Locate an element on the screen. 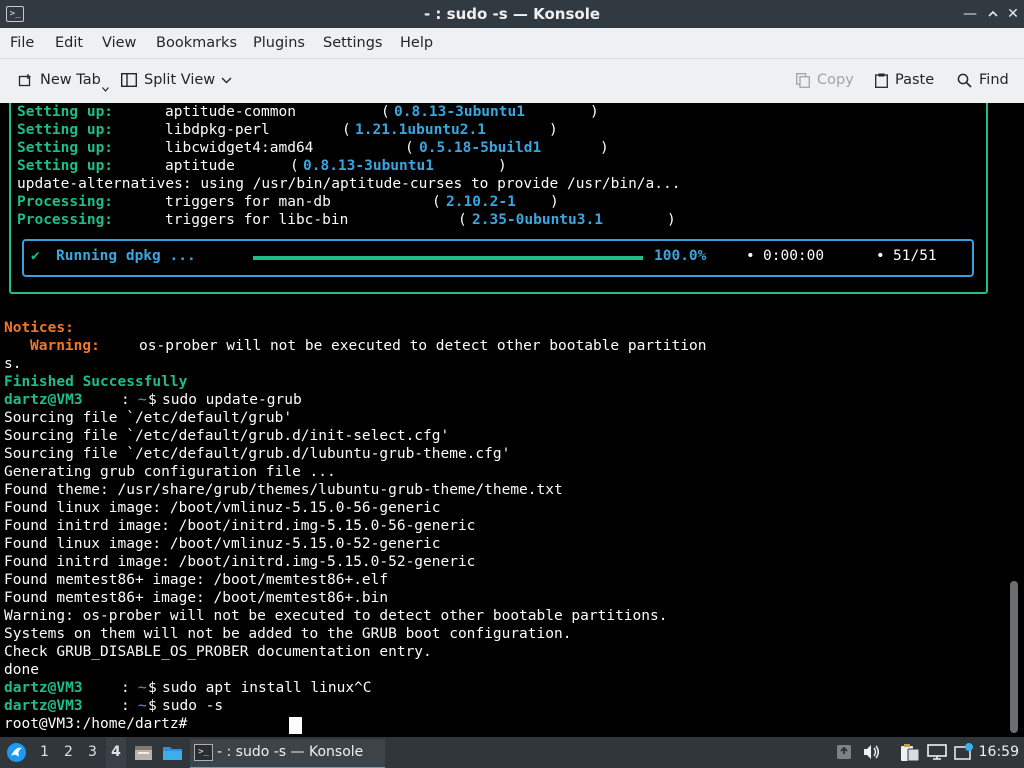  split-view-button: Split View is located at coordinates (179, 81).